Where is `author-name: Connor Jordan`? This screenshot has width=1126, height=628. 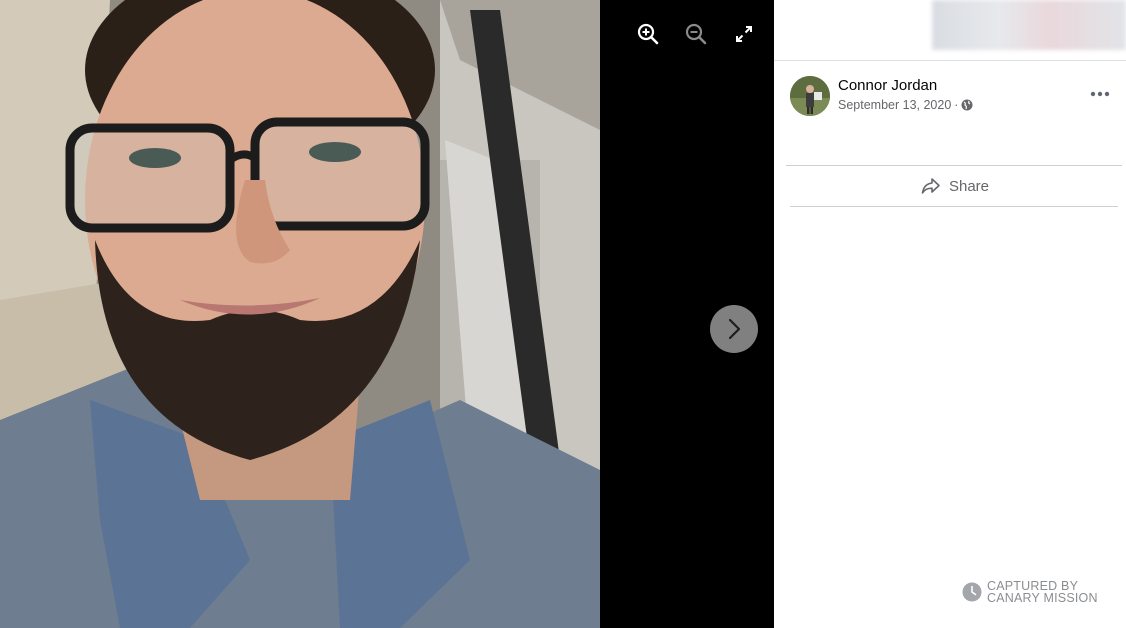
author-name: Connor Jordan is located at coordinates (887, 85).